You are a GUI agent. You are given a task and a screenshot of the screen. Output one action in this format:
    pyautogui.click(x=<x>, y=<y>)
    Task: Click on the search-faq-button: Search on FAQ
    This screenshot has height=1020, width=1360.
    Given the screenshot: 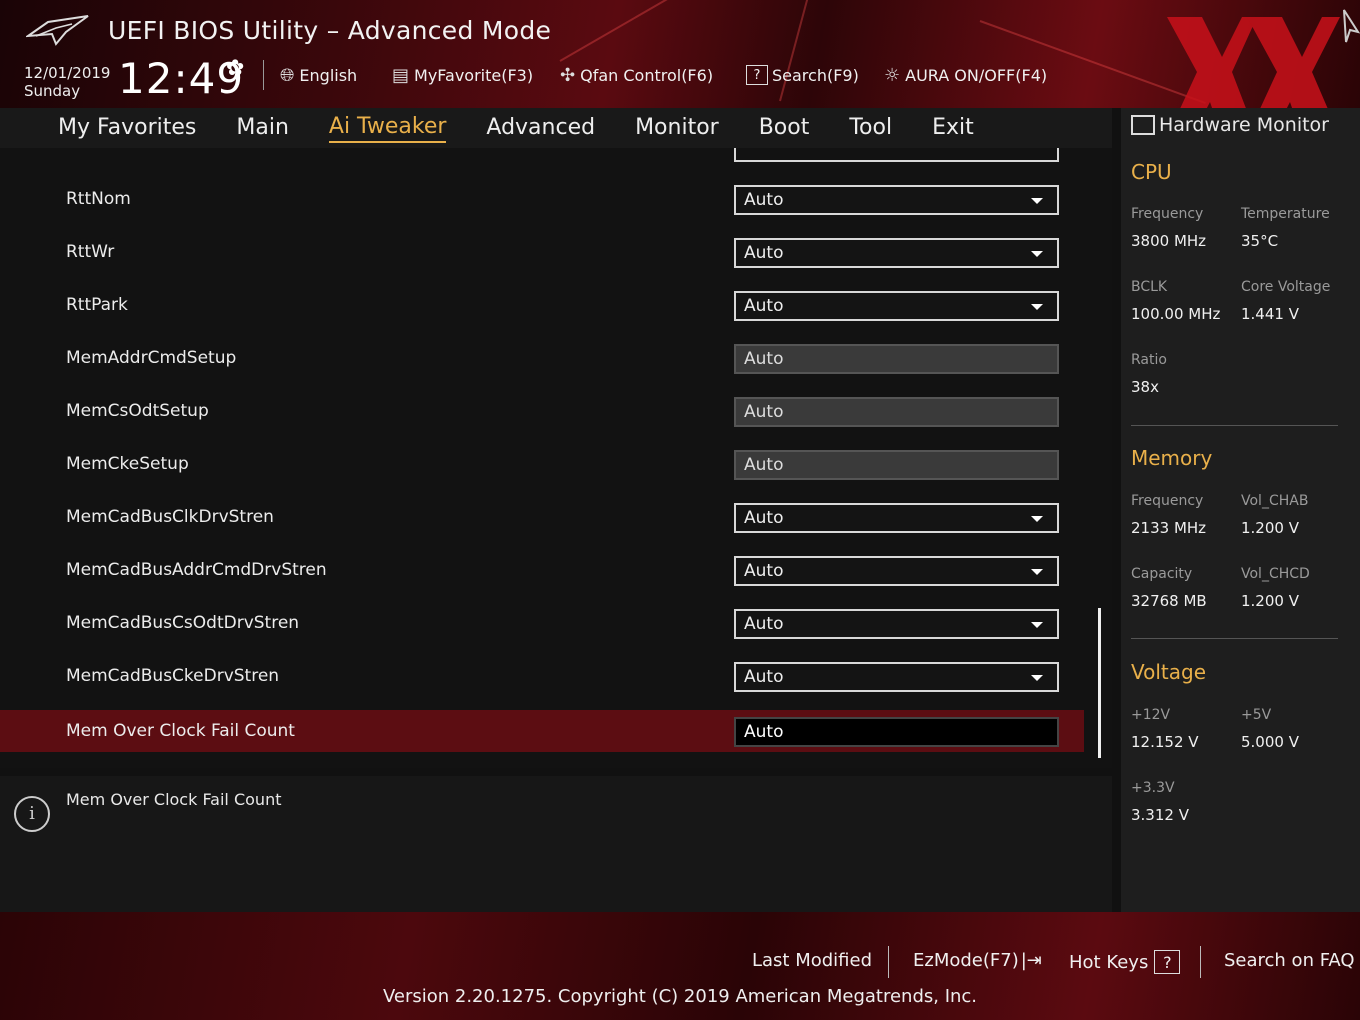 What is the action you would take?
    pyautogui.click(x=1289, y=960)
    